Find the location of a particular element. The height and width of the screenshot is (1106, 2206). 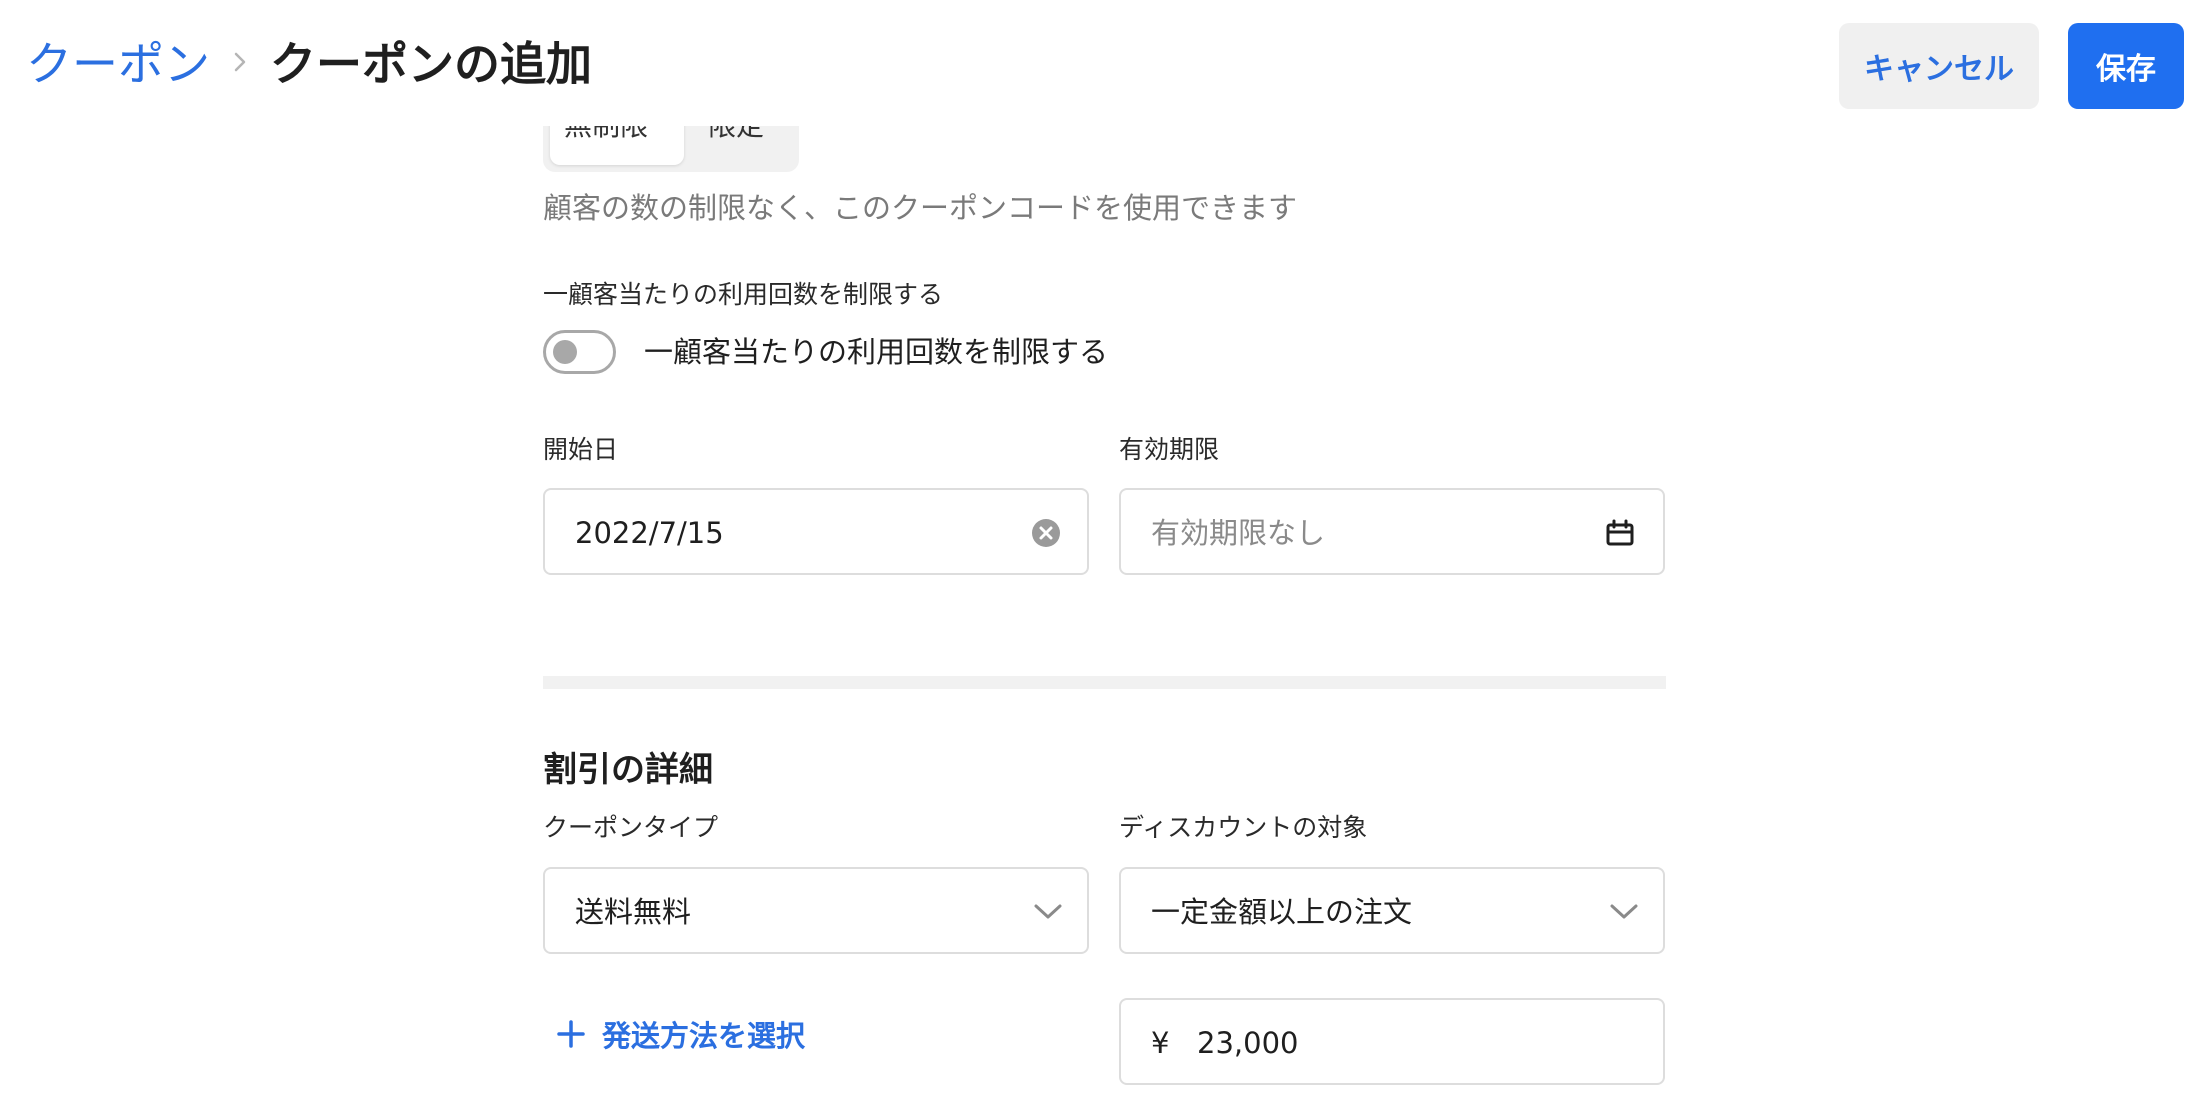

page-title: クーポンの追加 is located at coordinates (431, 64).